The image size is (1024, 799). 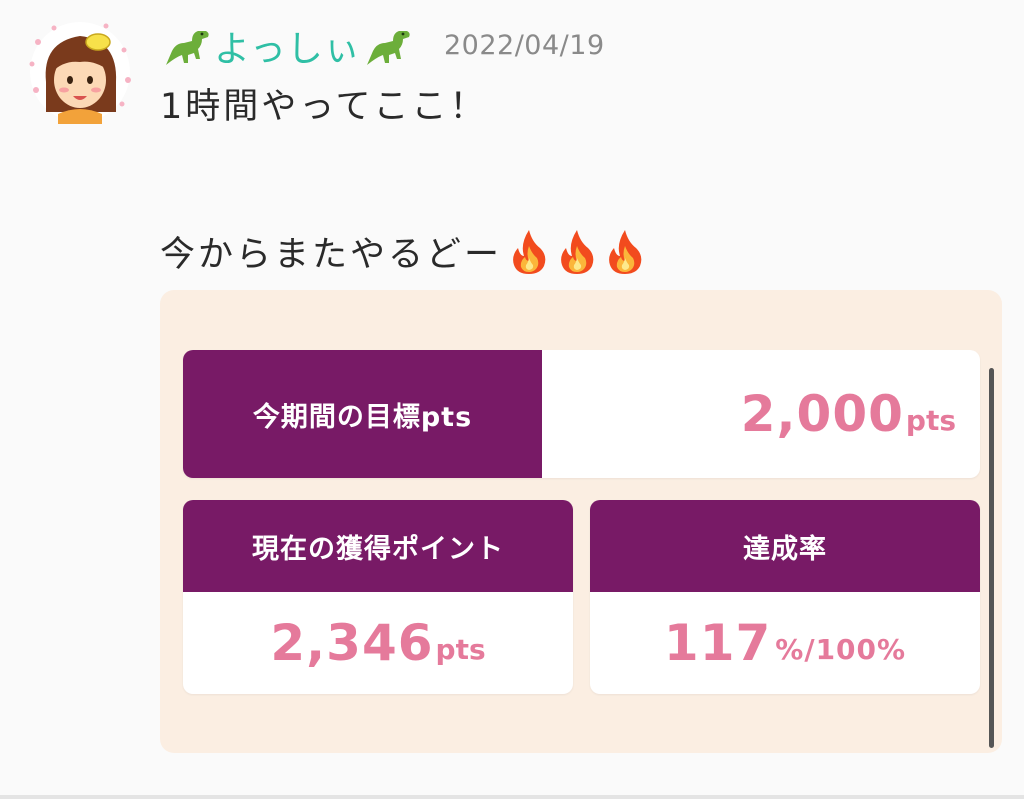 I want to click on current-points-label: 現在の獲得ポイント, so click(x=378, y=546).